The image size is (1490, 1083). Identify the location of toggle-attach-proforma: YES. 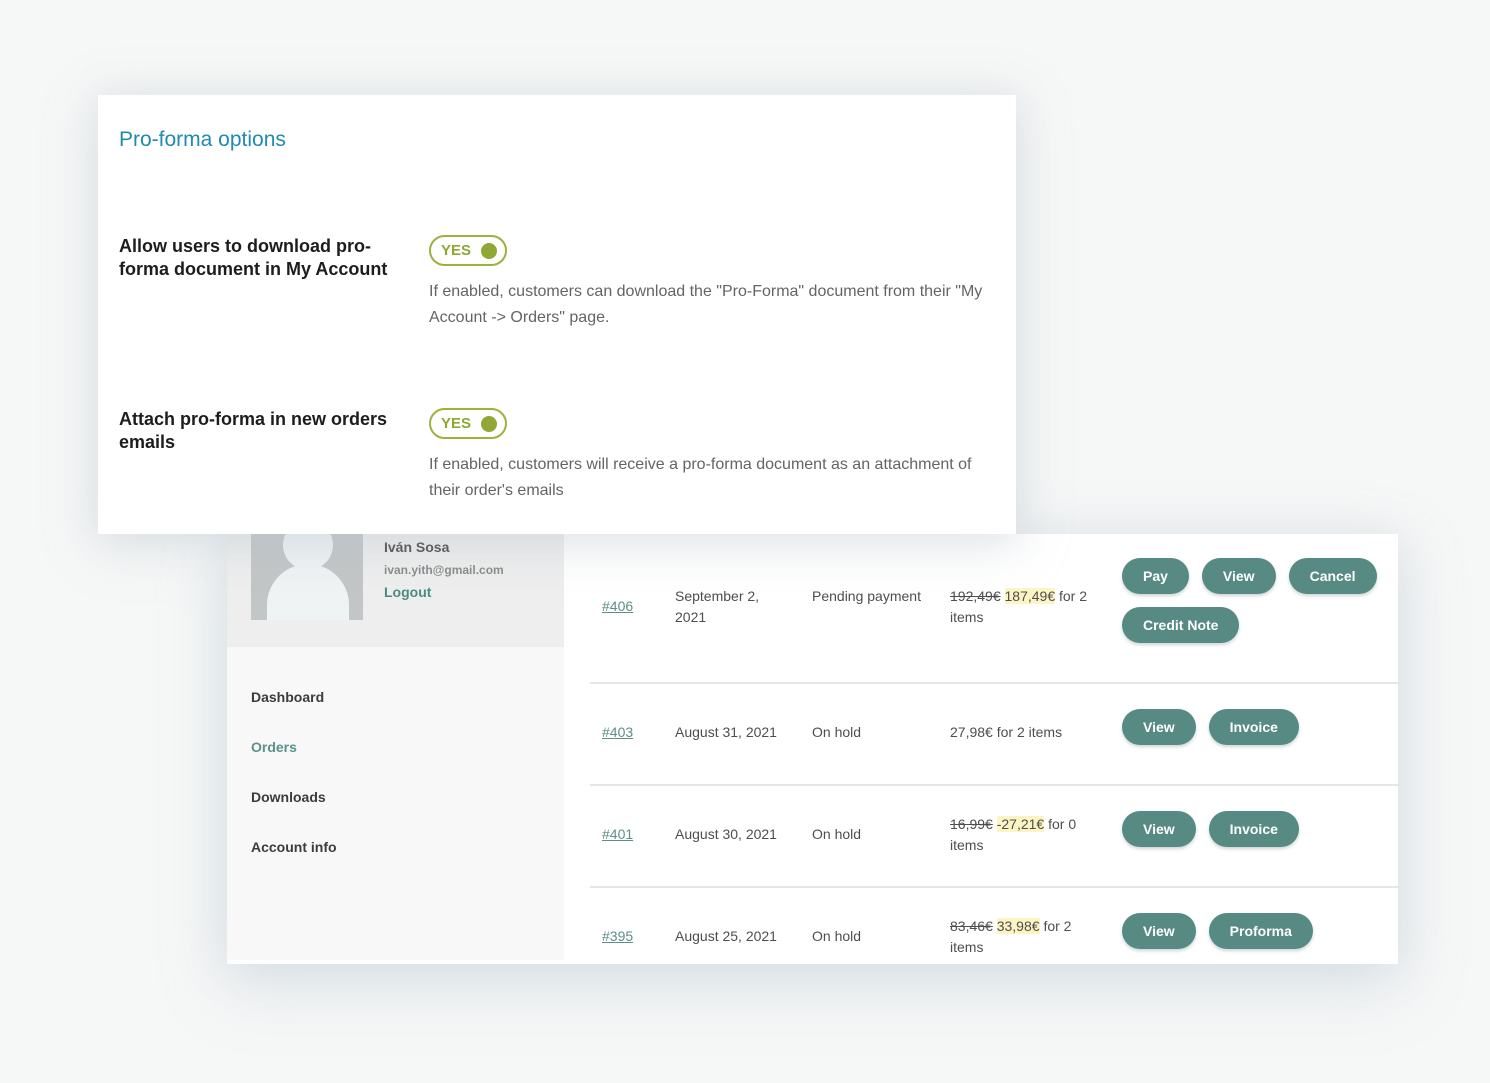
(468, 423).